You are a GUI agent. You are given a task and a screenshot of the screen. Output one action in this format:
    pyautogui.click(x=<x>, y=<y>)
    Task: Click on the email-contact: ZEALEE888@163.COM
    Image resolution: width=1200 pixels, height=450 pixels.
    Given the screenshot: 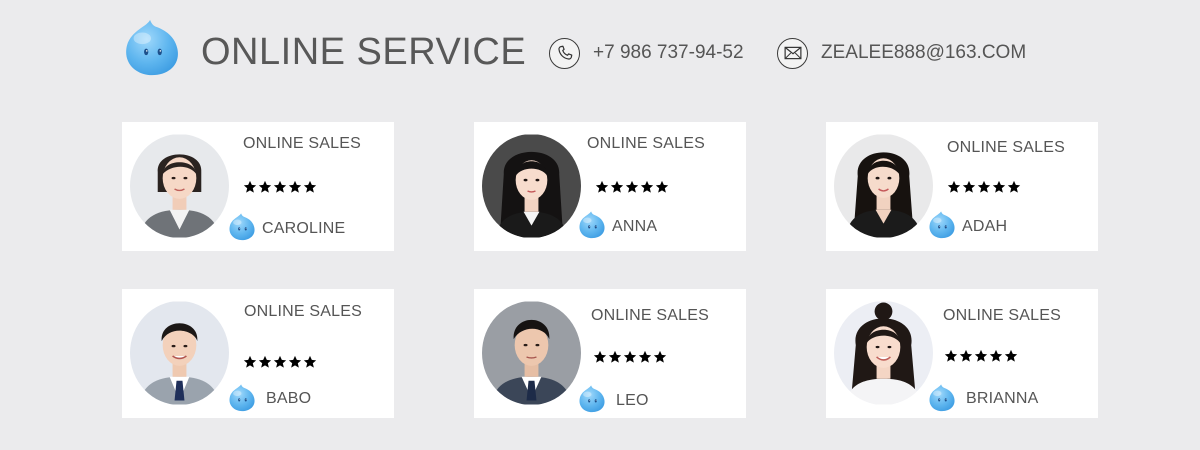 What is the action you would take?
    pyautogui.click(x=901, y=53)
    